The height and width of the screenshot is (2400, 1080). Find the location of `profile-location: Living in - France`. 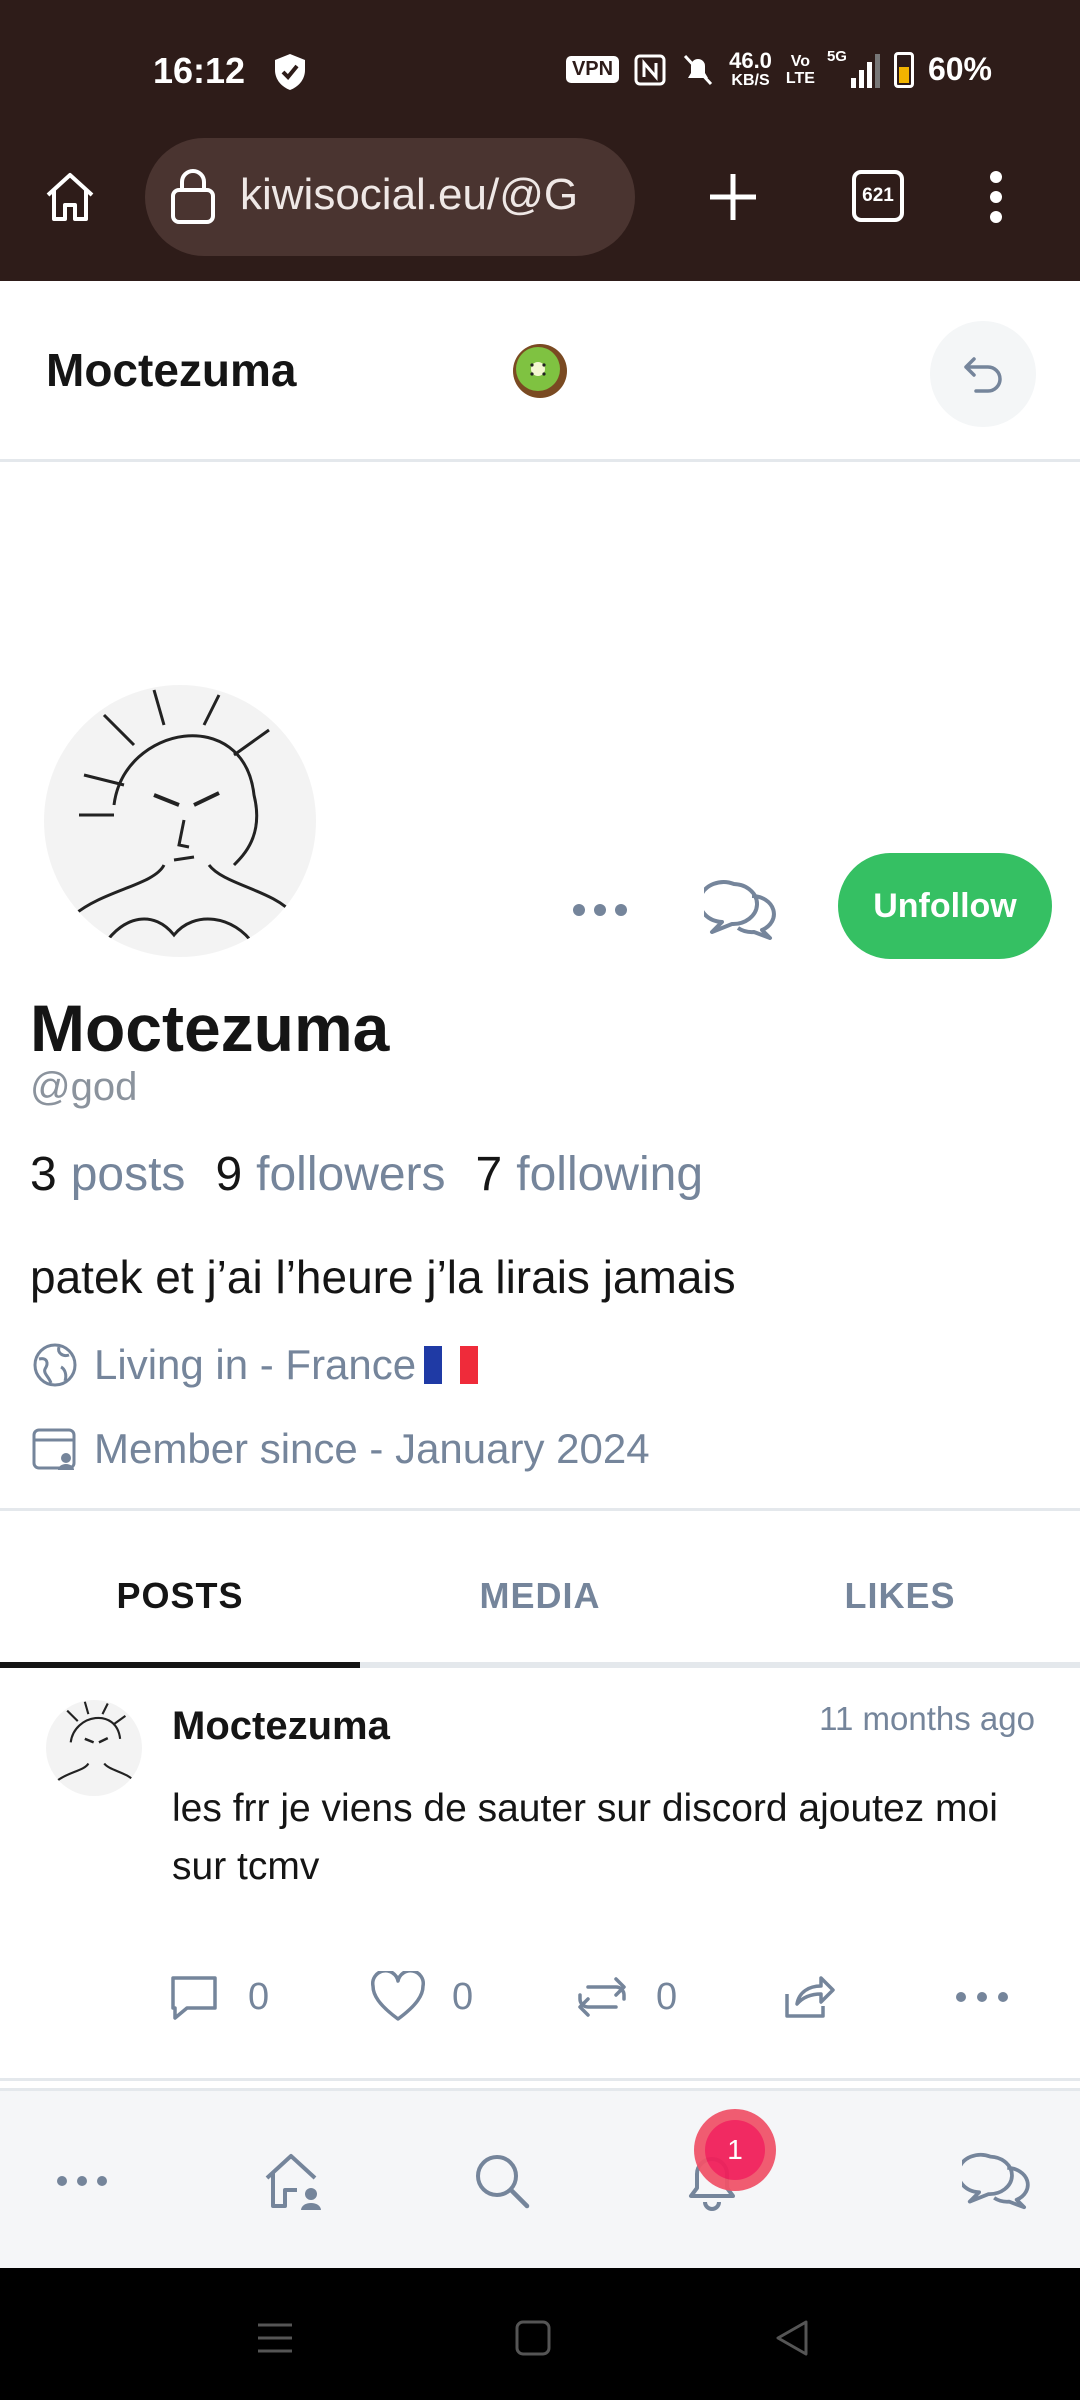

profile-location: Living in - France is located at coordinates (254, 1365).